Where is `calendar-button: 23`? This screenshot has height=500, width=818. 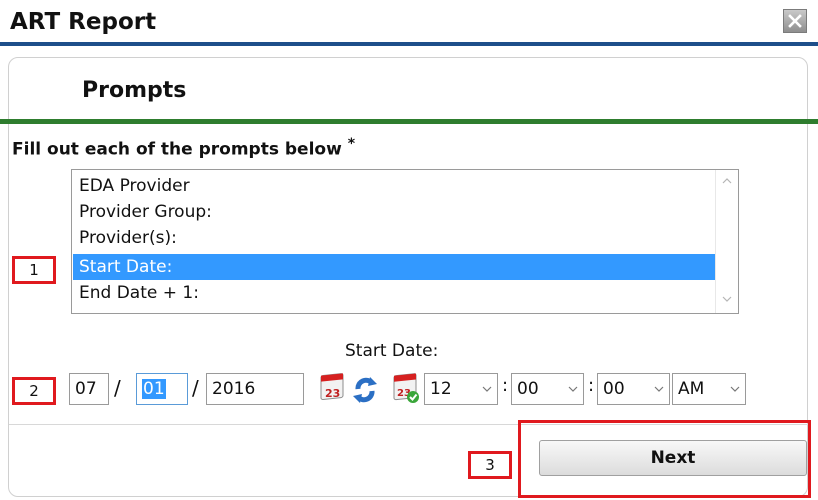
calendar-button: 23 is located at coordinates (333, 388).